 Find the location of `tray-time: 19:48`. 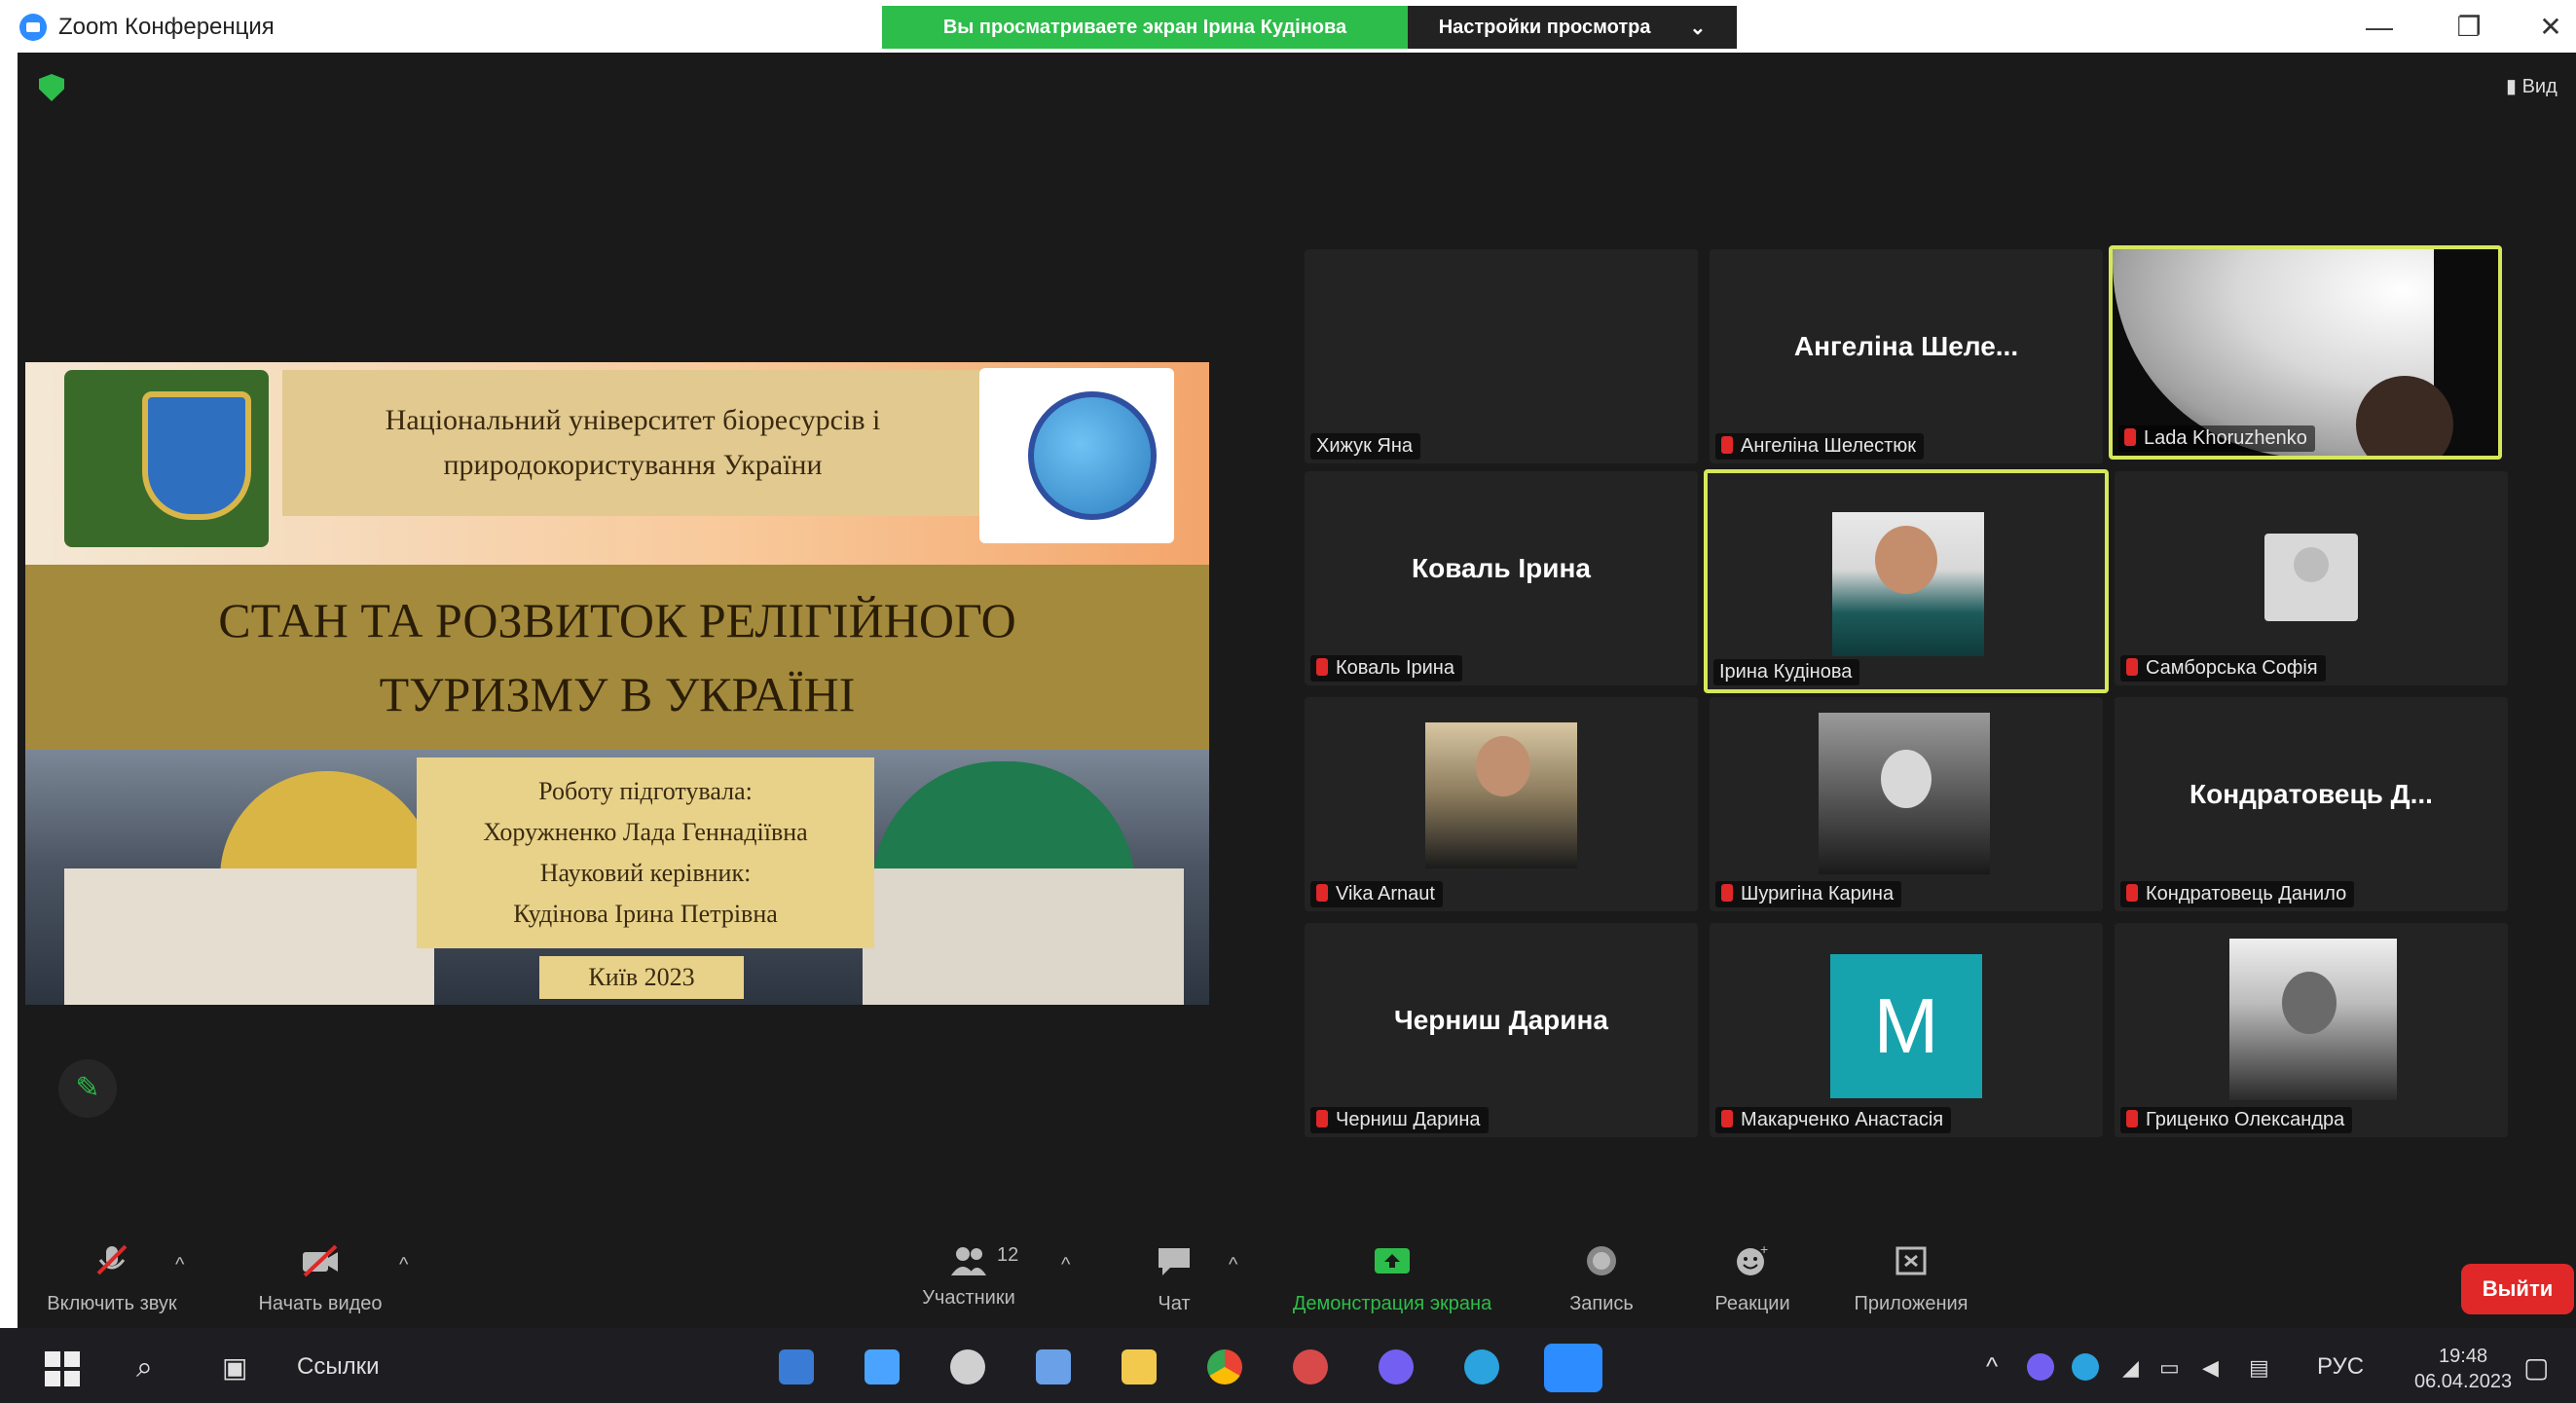

tray-time: 19:48 is located at coordinates (2463, 1356).